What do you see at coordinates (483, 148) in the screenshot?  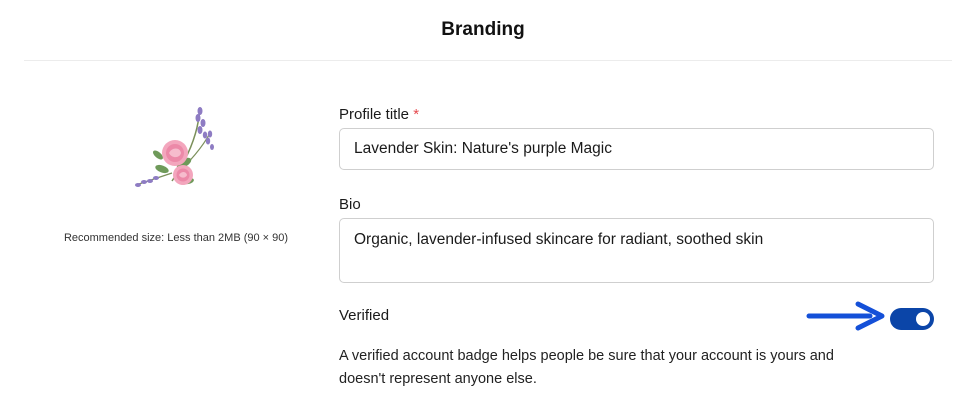 I see `profile-title-value: Lavender Skin: Nature's purple Magic` at bounding box center [483, 148].